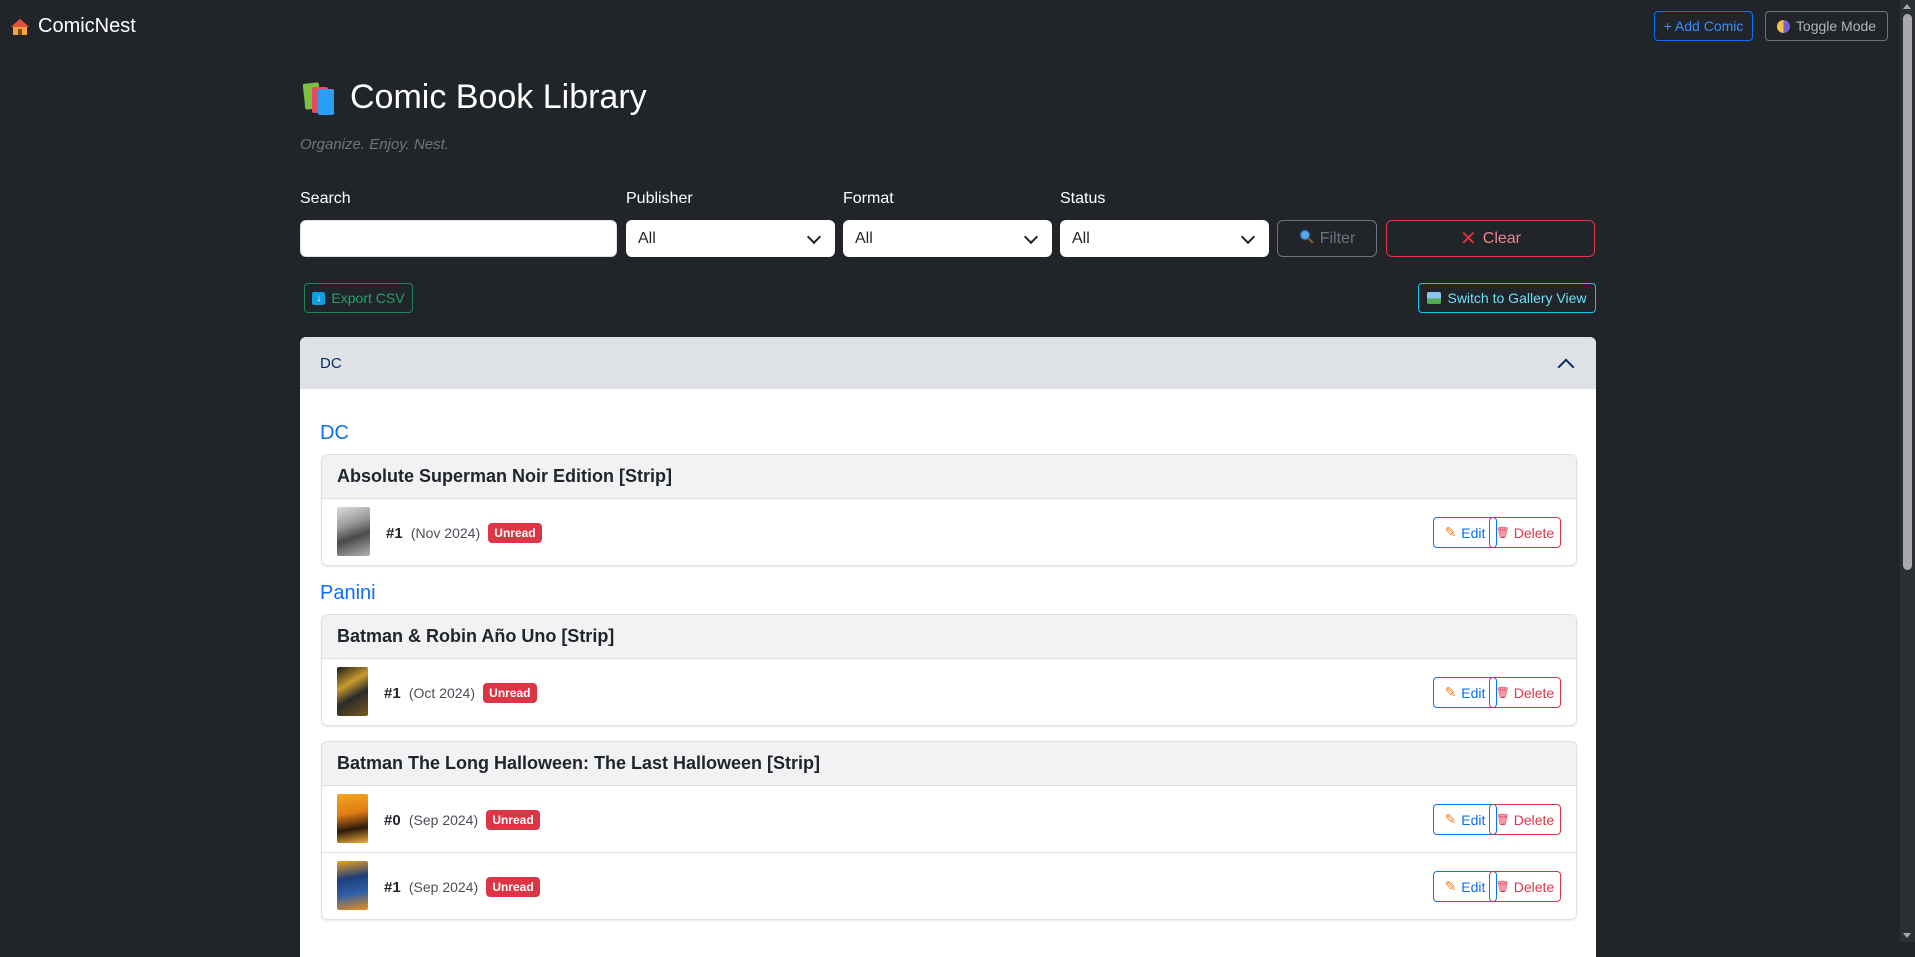  What do you see at coordinates (1517, 298) in the screenshot?
I see `gallery-view-label: Switch to Gallery View` at bounding box center [1517, 298].